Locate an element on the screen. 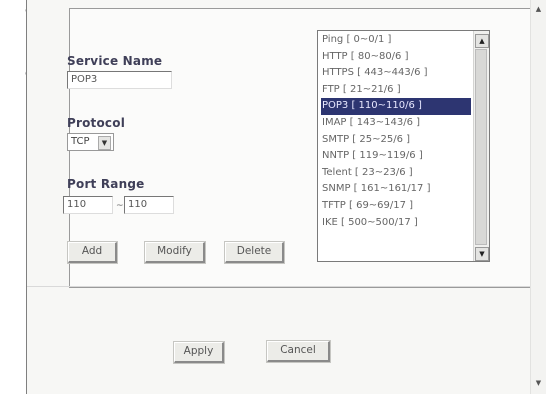 This screenshot has height=394, width=546. list-item: TFTP [ 69~69/17 ] is located at coordinates (396, 206).